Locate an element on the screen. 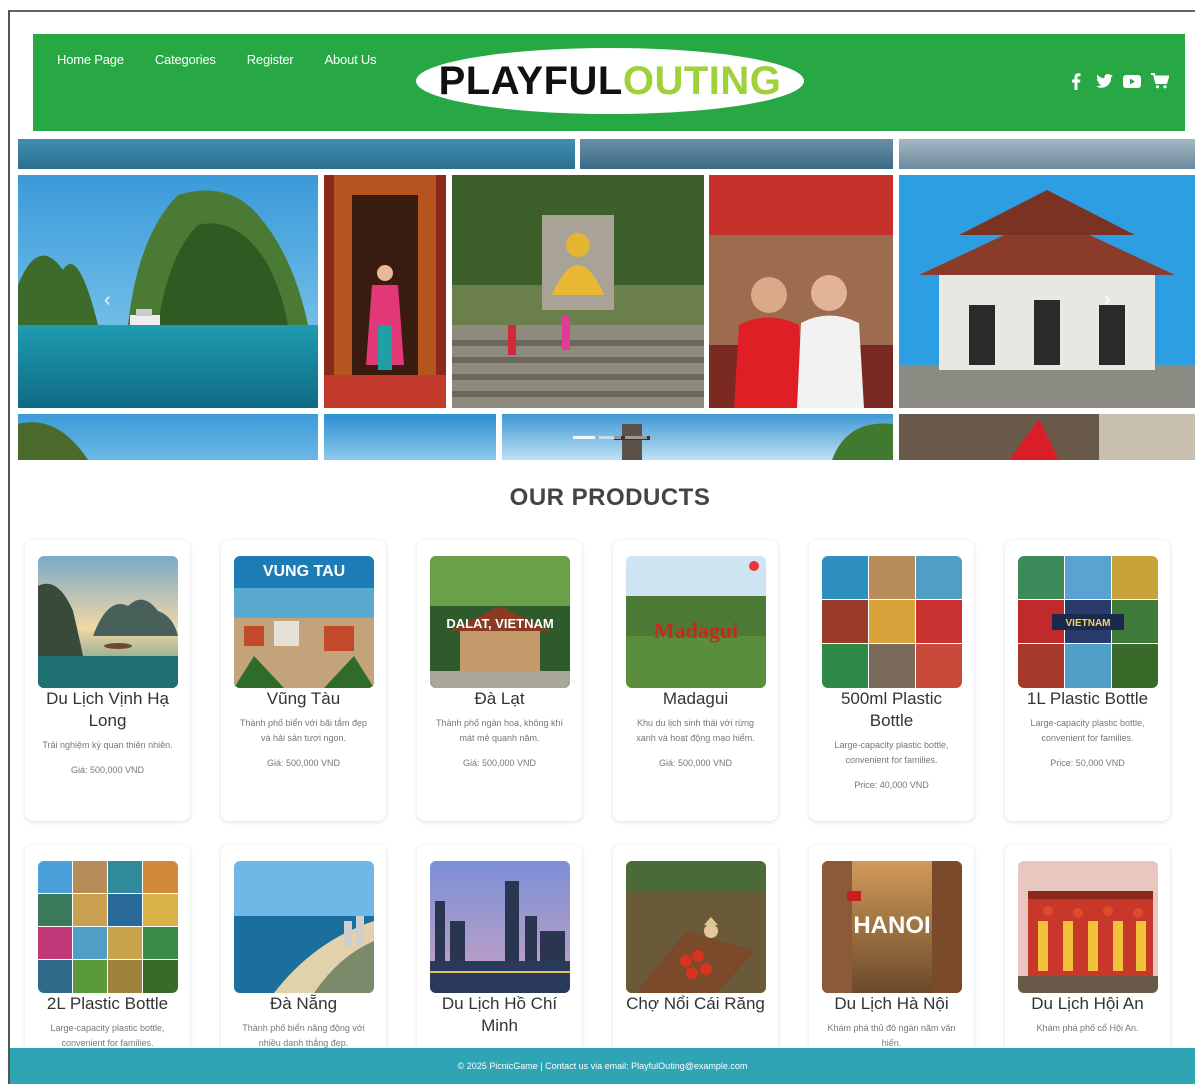  product-name: Chợ Nổi Cái Răng is located at coordinates (695, 1003).